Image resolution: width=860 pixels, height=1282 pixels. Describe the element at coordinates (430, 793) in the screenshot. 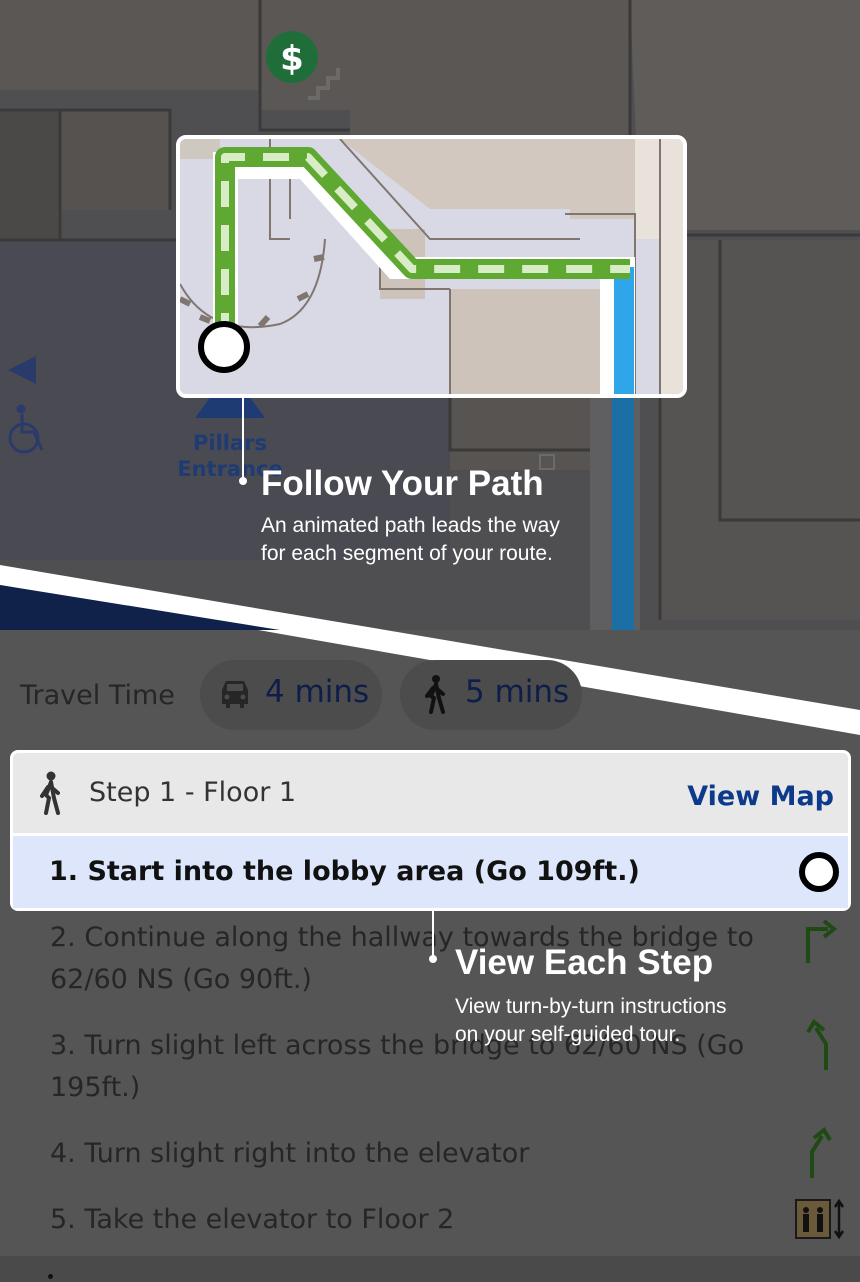

I see `step-header: Step 1 - Floor 1 View Map` at that location.